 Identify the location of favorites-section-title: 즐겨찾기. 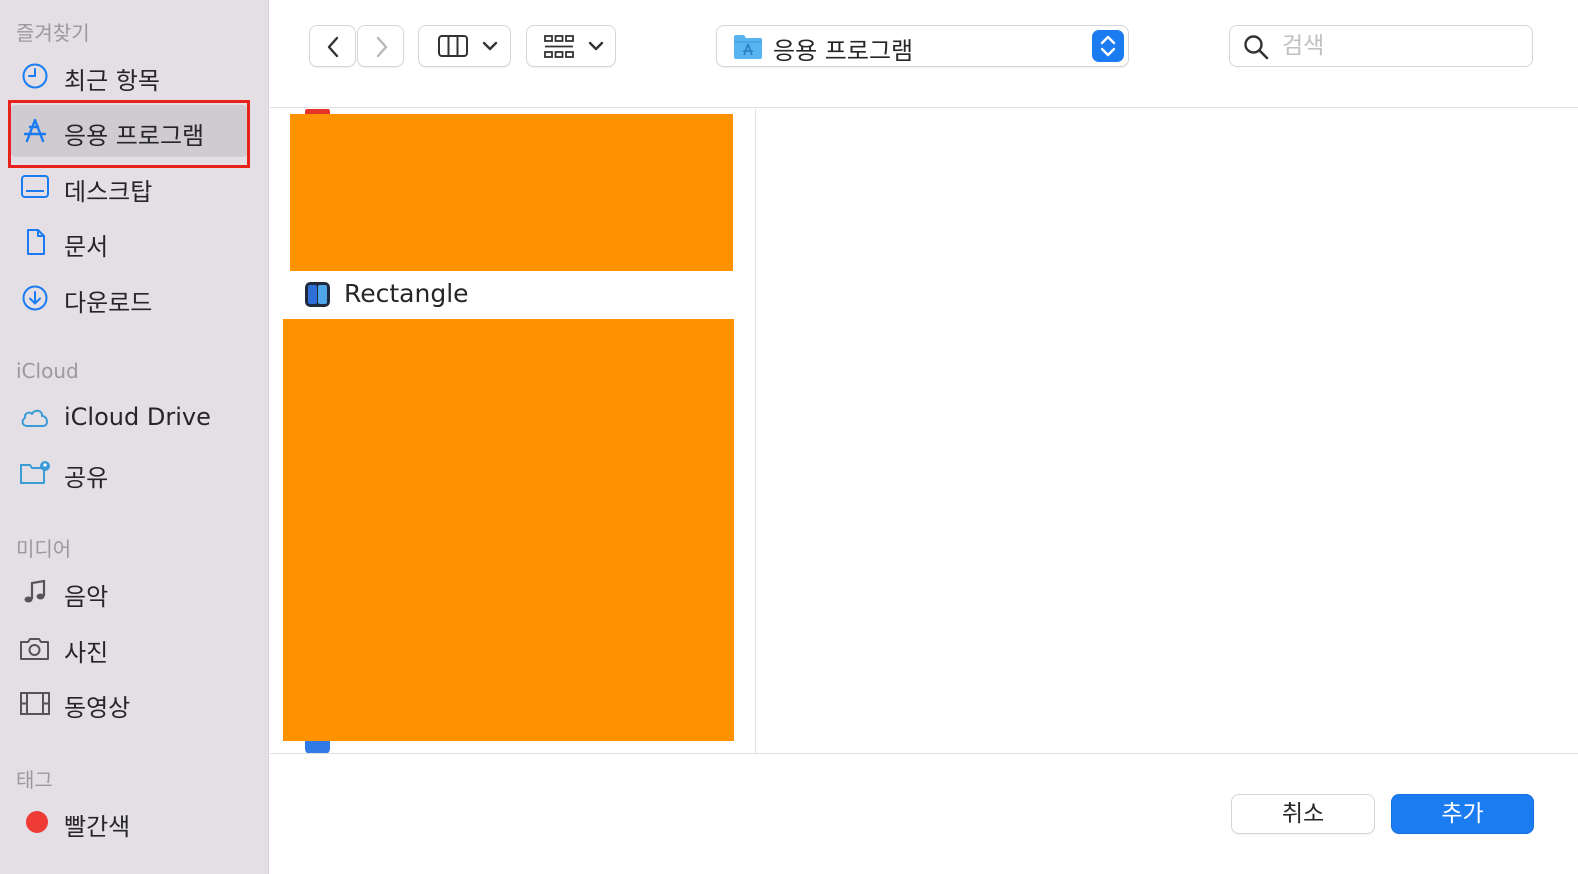
(53, 33).